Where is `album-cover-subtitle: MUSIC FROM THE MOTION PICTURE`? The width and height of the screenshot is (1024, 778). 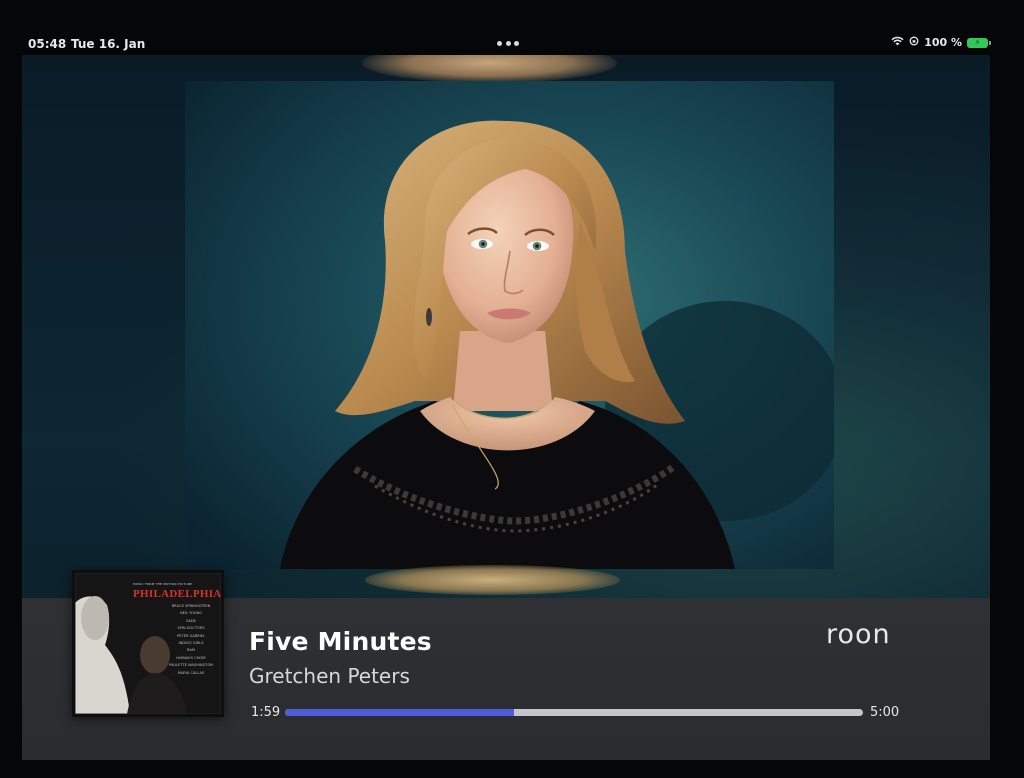
album-cover-subtitle: MUSIC FROM THE MOTION PICTURE is located at coordinates (163, 584).